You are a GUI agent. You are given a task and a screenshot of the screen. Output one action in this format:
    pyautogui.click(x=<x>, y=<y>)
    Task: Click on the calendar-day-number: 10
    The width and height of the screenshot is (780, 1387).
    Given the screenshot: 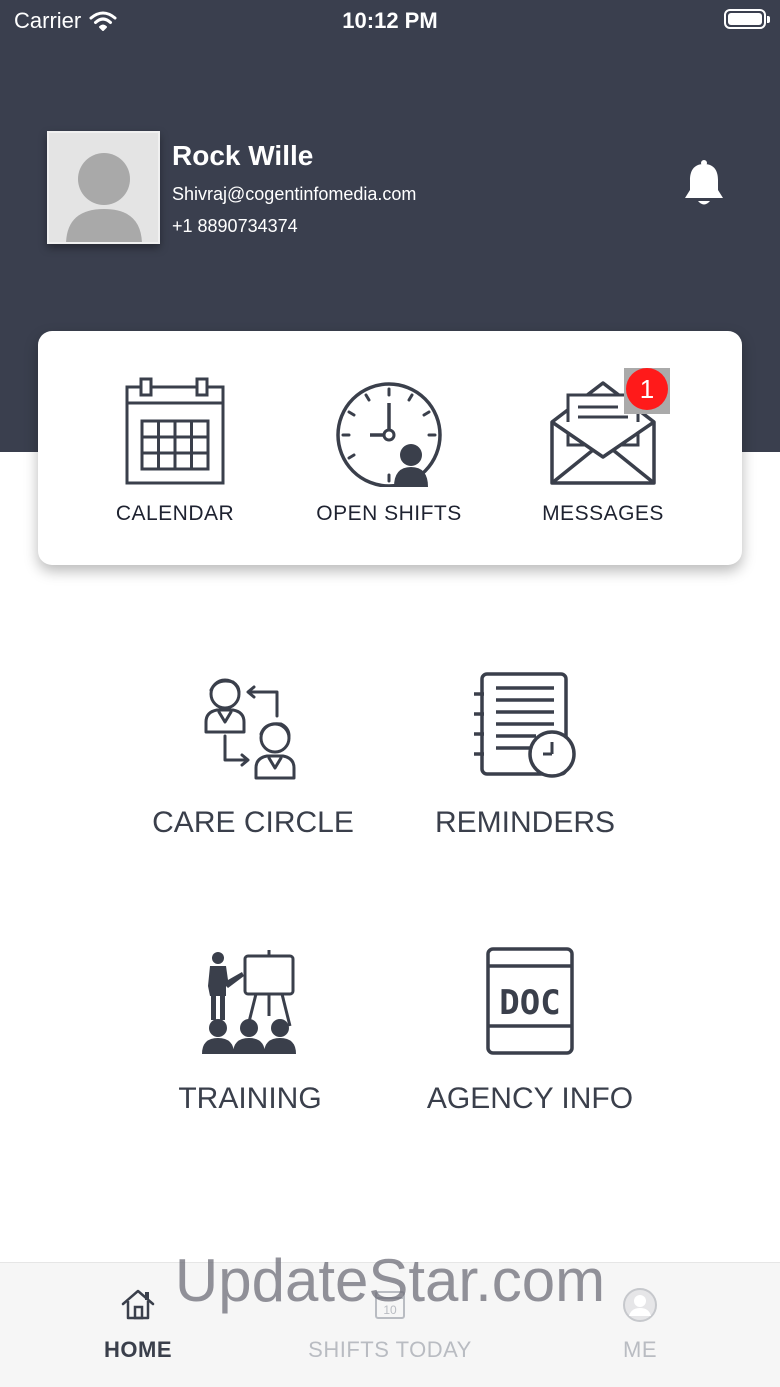 What is the action you would take?
    pyautogui.click(x=390, y=1310)
    